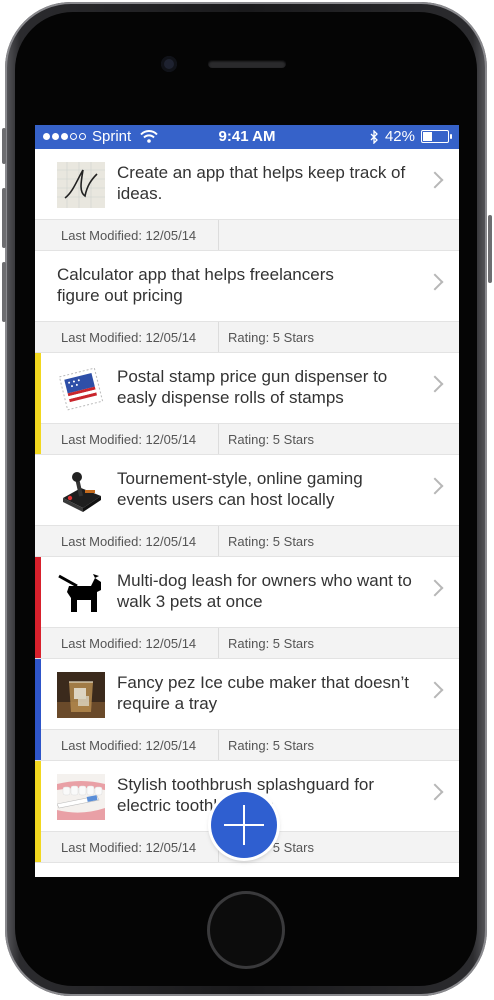 The width and height of the screenshot is (494, 1000). I want to click on stamp-thumbnail, so click(81, 389).